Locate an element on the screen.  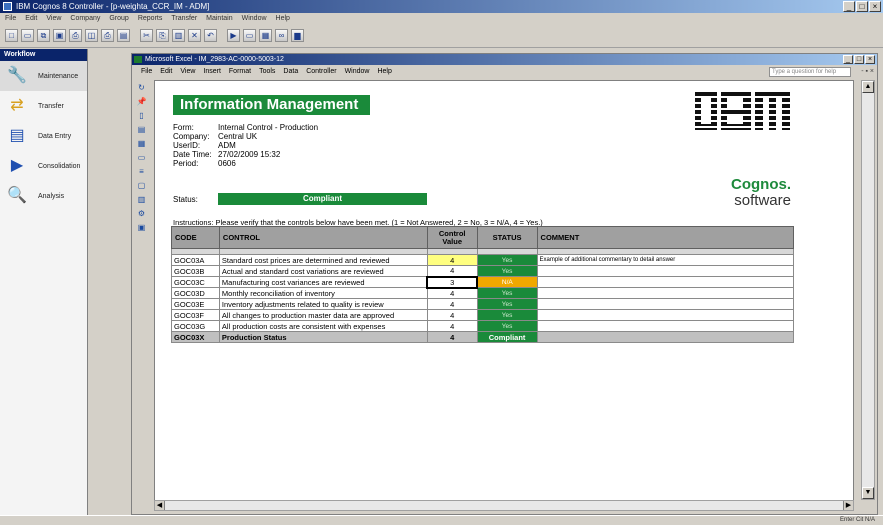
excel-menu-tools: Tools is located at coordinates (267, 72).